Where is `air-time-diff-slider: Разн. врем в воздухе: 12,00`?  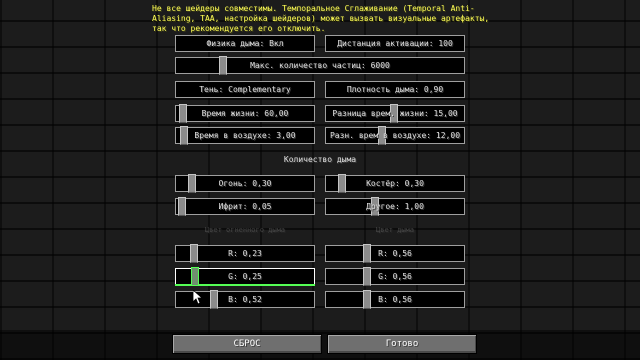 air-time-diff-slider: Разн. врем в воздухе: 12,00 is located at coordinates (395, 135).